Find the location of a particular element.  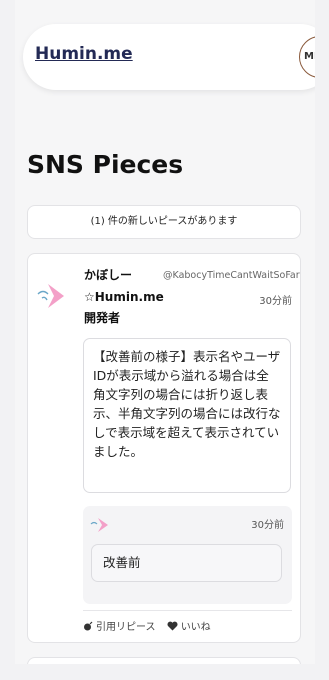

menu-button: MENU is located at coordinates (307, 57).